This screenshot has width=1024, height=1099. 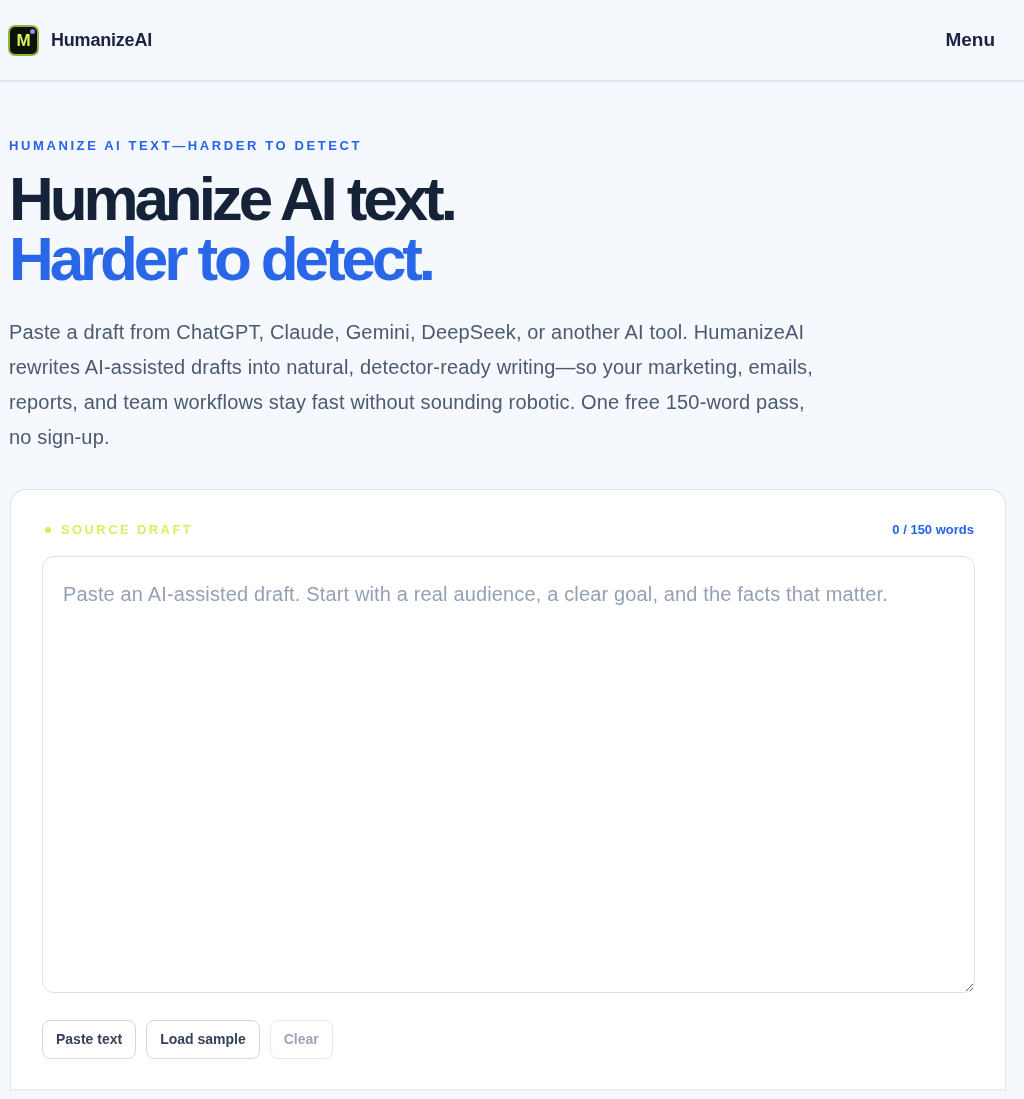 What do you see at coordinates (933, 530) in the screenshot?
I see `word-count: 0 / 150 words` at bounding box center [933, 530].